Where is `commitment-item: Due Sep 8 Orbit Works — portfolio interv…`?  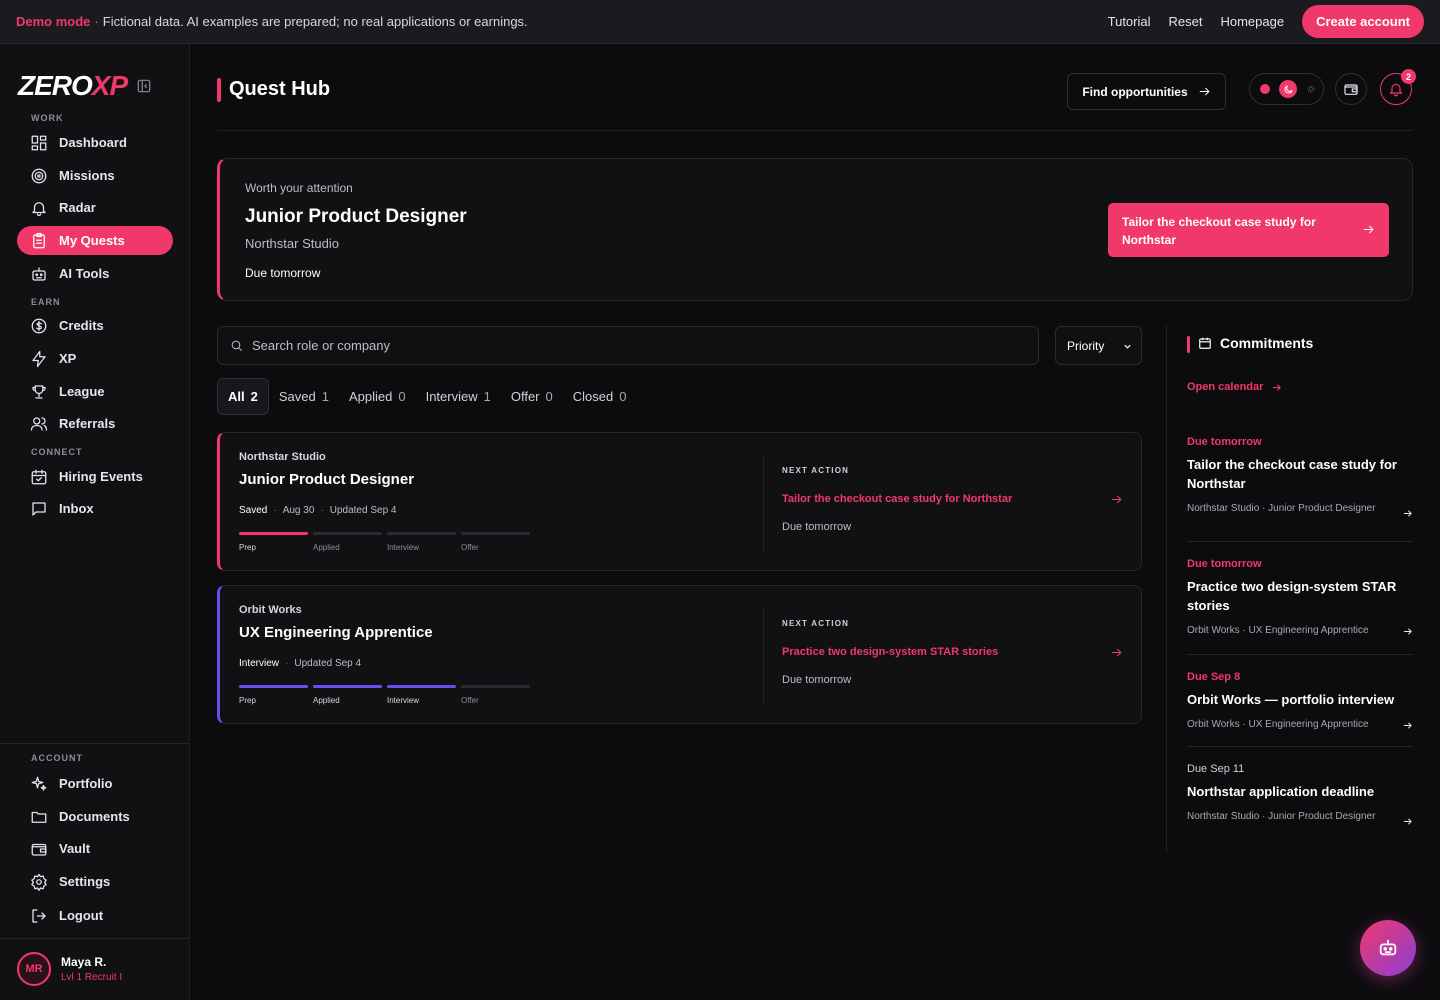
commitment-item: Due Sep 8 Orbit Works — portfolio interv… is located at coordinates (1300, 709).